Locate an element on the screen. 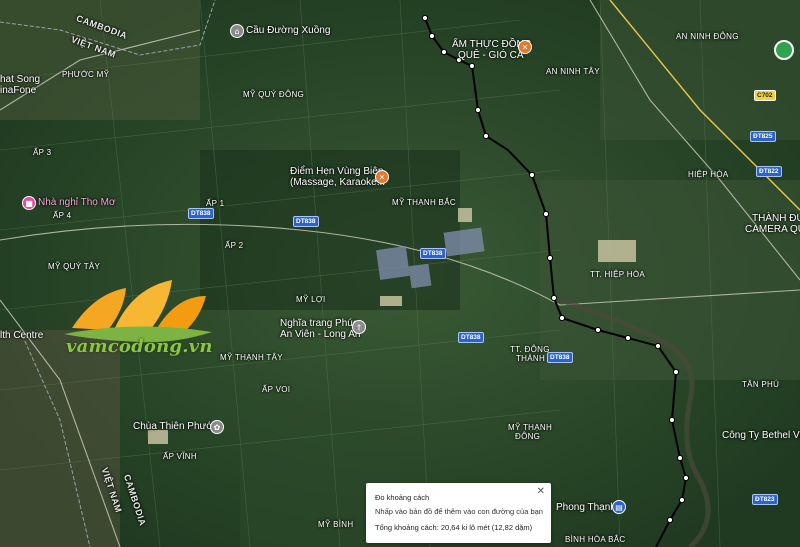 Image resolution: width=800 pixels, height=547 pixels. place-health-centre: lth Centre is located at coordinates (21, 336).